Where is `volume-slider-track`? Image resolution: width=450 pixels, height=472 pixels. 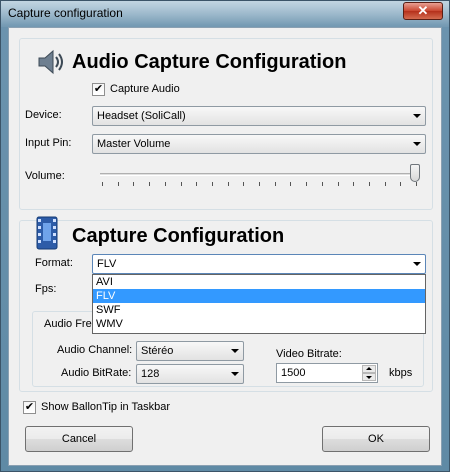
volume-slider-track is located at coordinates (260, 174).